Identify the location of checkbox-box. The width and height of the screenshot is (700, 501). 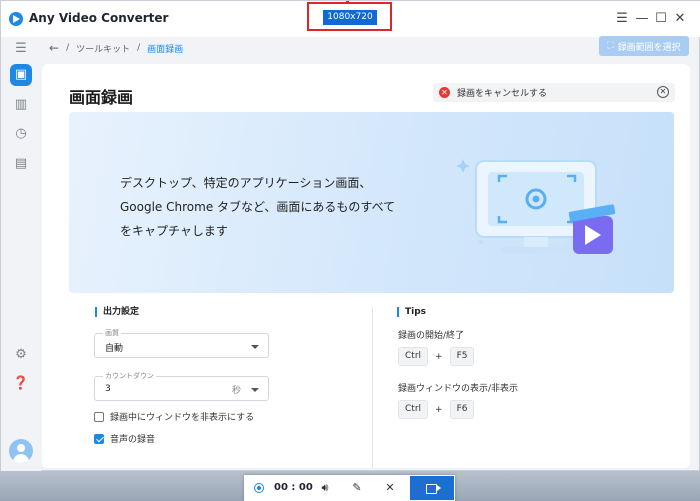
(99, 416).